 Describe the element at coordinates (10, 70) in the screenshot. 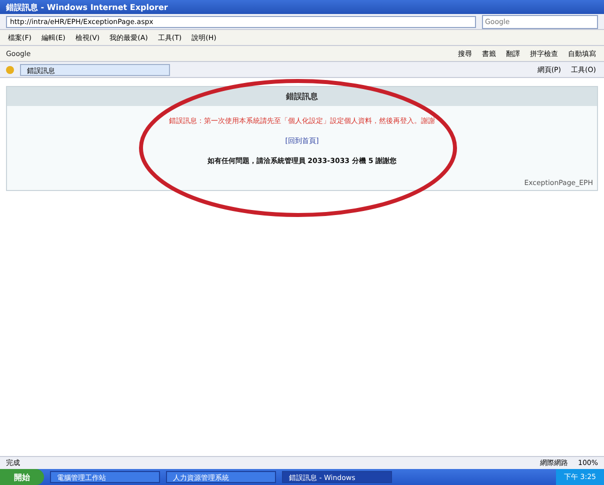

I see `favorites-icon` at that location.